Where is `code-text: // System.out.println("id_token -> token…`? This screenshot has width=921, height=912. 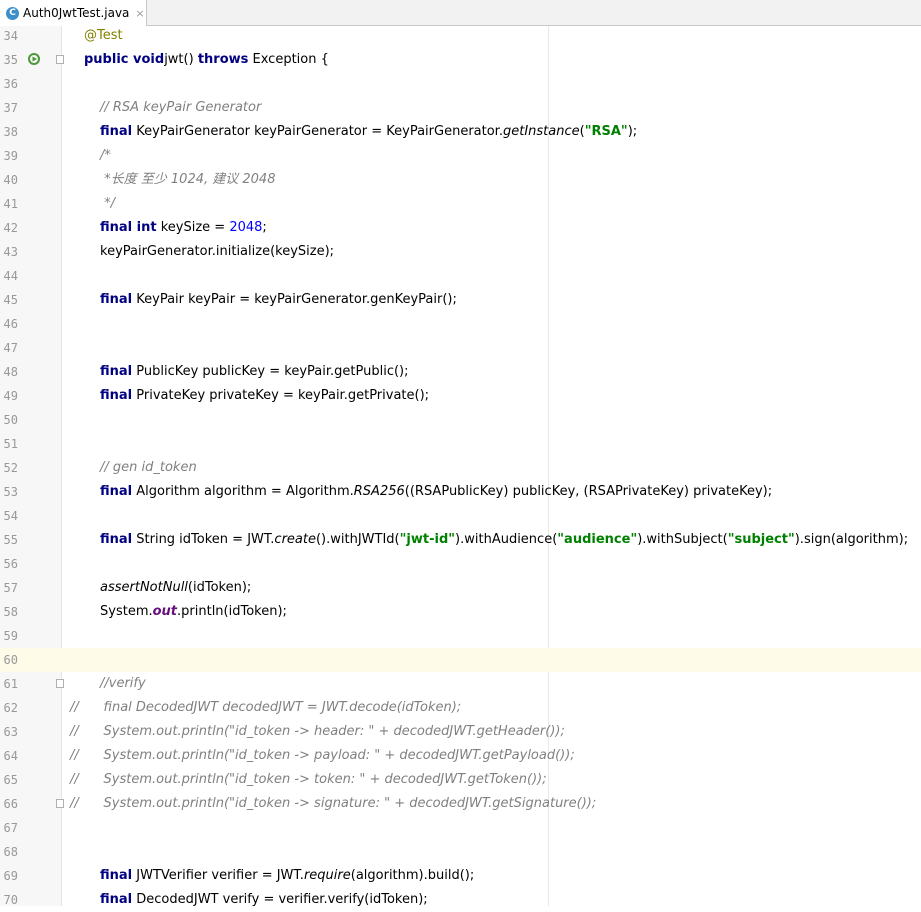 code-text: // System.out.println("id_token -> token… is located at coordinates (308, 780).